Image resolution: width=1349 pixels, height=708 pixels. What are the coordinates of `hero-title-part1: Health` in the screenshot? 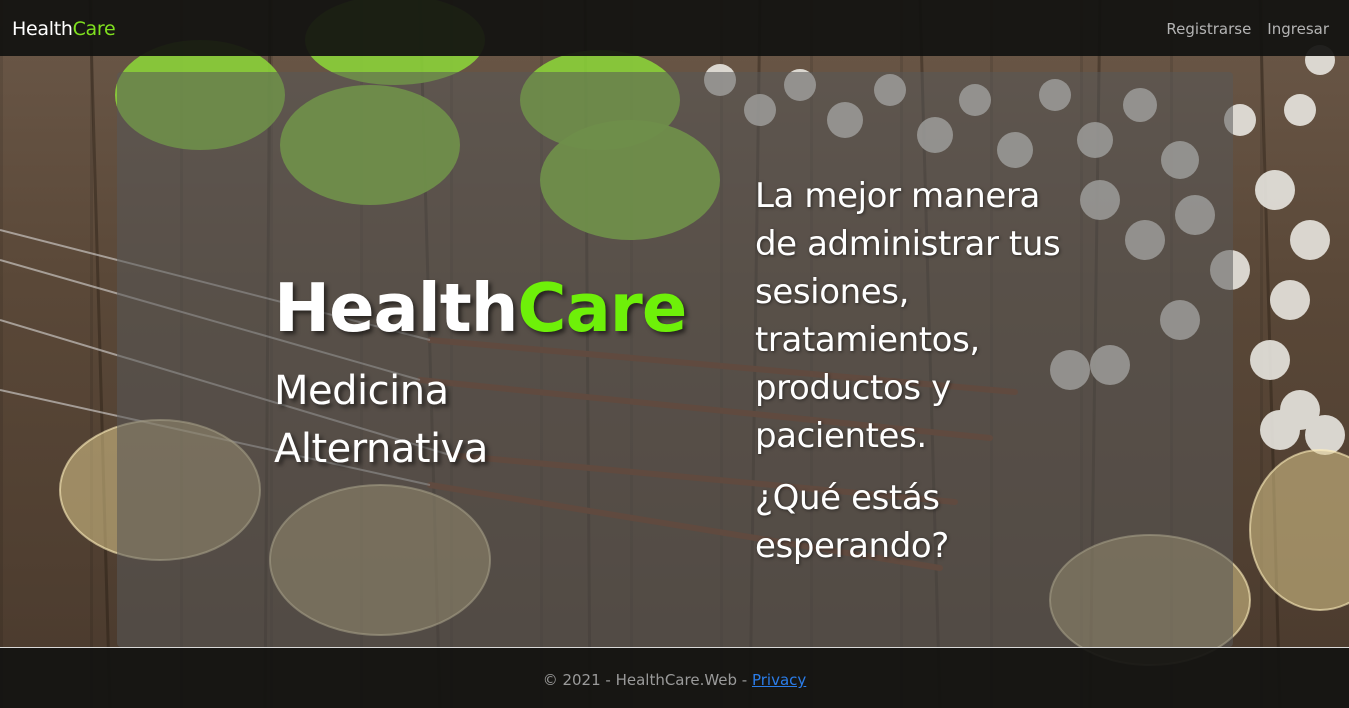 It's located at (396, 308).